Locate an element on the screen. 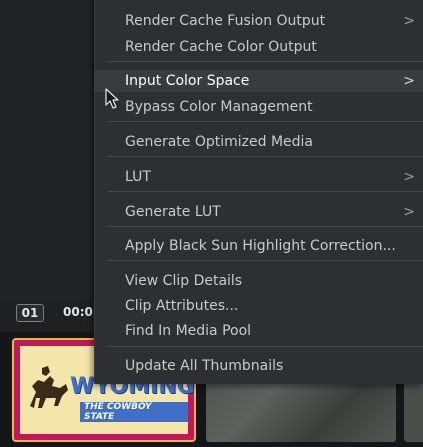  menu-item-label: Find In Media Pool is located at coordinates (188, 331).